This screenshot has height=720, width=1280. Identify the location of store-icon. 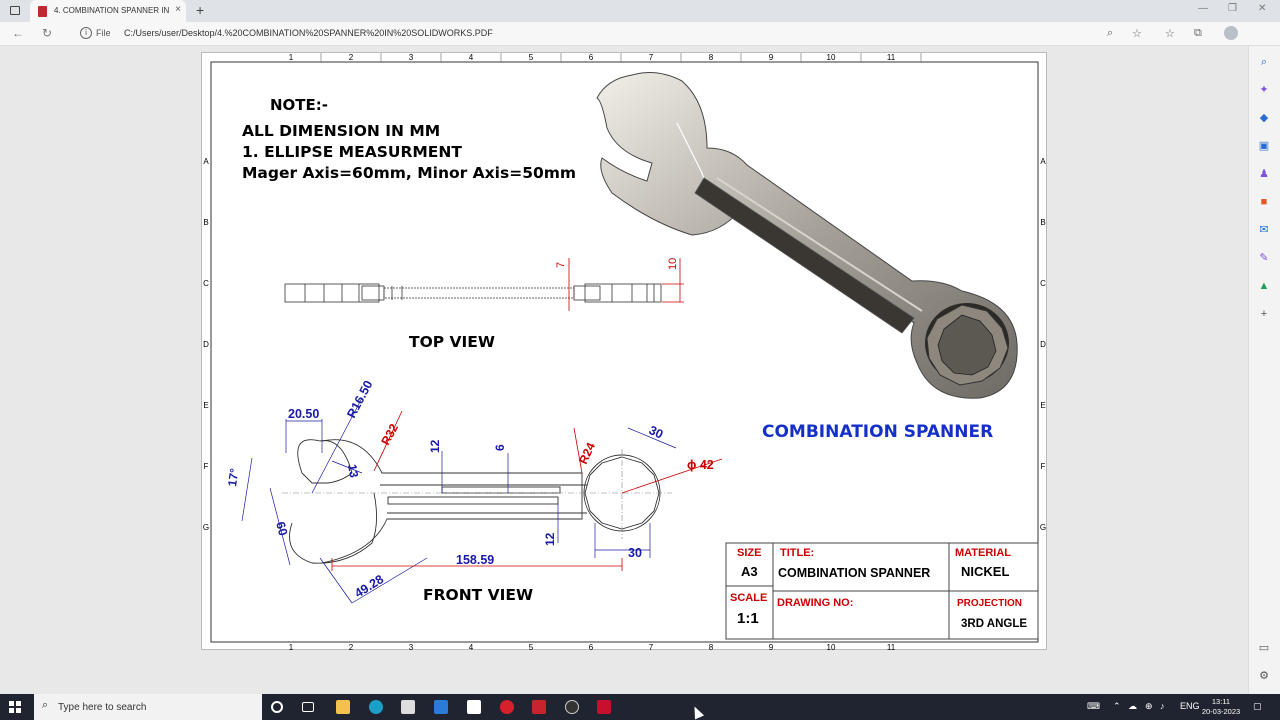
(408, 707).